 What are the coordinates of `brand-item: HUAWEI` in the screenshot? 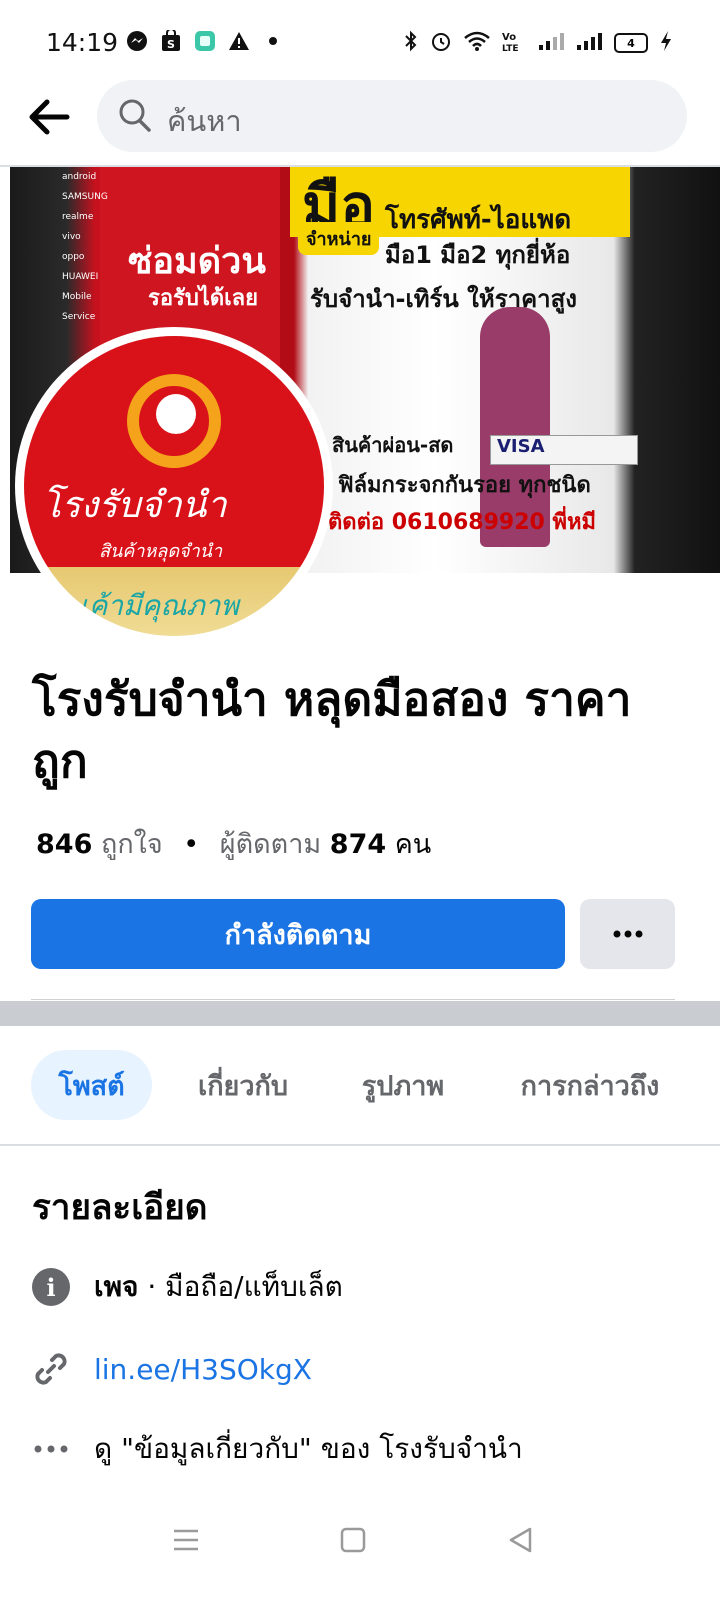 It's located at (80, 277).